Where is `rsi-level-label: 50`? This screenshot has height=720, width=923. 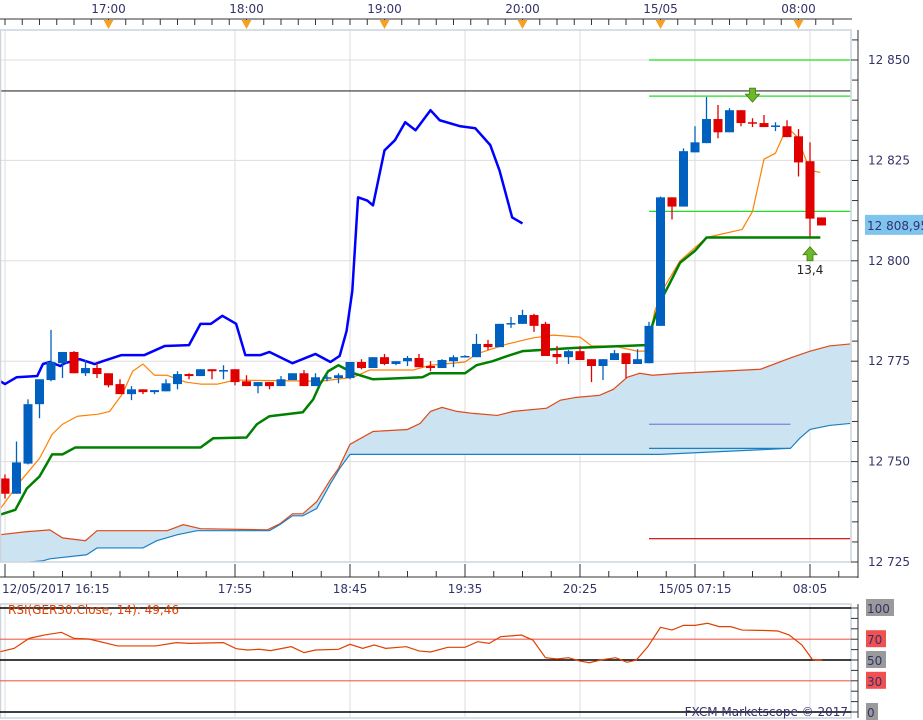 rsi-level-label: 50 is located at coordinates (874, 661).